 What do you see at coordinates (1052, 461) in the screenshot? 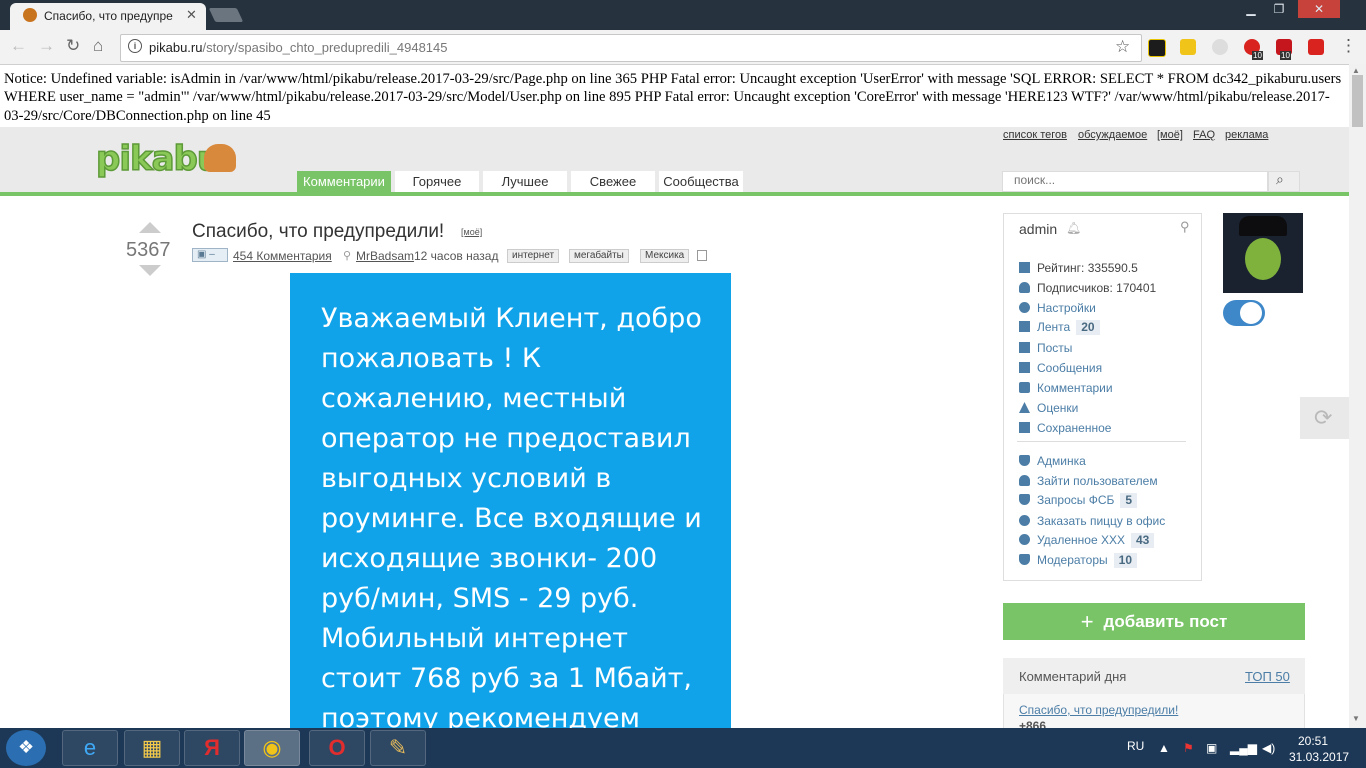
I see `menu-admin: Админка` at bounding box center [1052, 461].